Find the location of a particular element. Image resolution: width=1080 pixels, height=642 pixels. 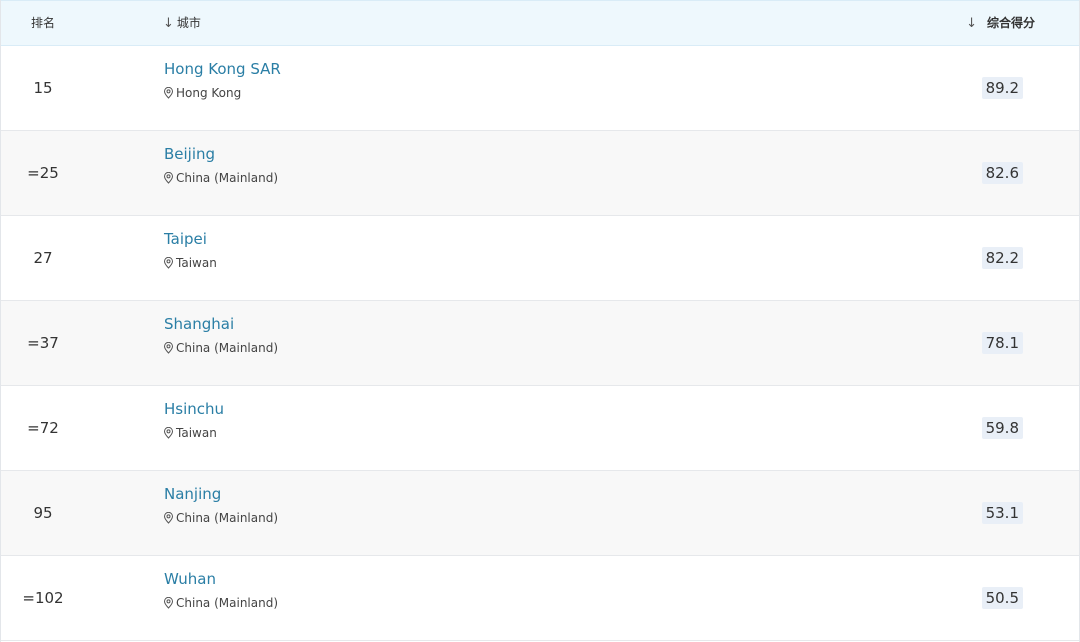

city-link: Taipei is located at coordinates (185, 239).